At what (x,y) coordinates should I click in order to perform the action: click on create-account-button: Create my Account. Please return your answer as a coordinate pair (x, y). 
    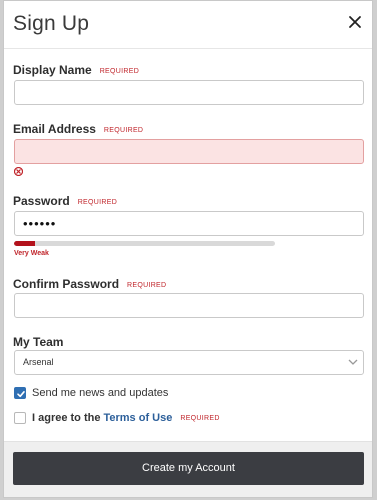
    Looking at the image, I should click on (188, 468).